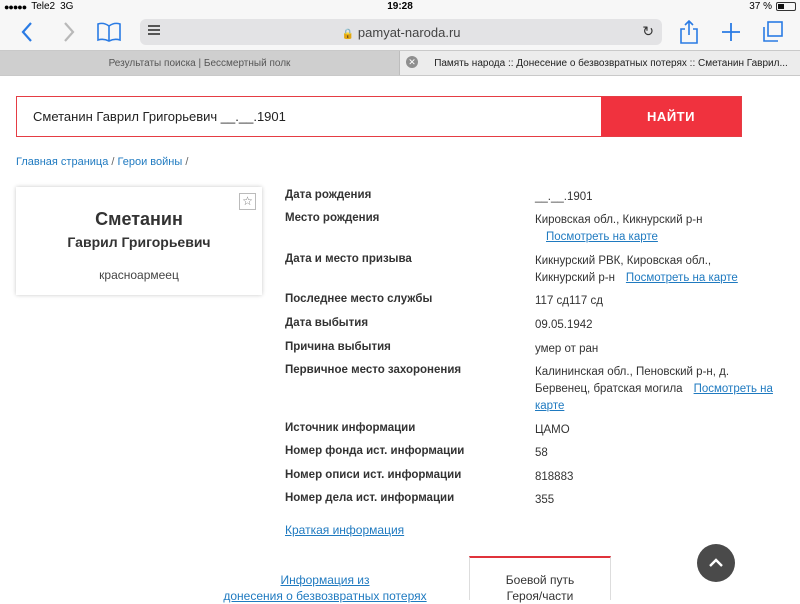 The height and width of the screenshot is (604, 800). Describe the element at coordinates (786, 6) in the screenshot. I see `battery-icon` at that location.